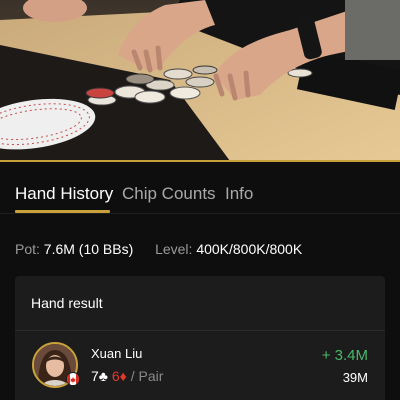 The width and height of the screenshot is (400, 400). What do you see at coordinates (169, 194) in the screenshot?
I see `tab-chip-counts: Chip Counts` at bounding box center [169, 194].